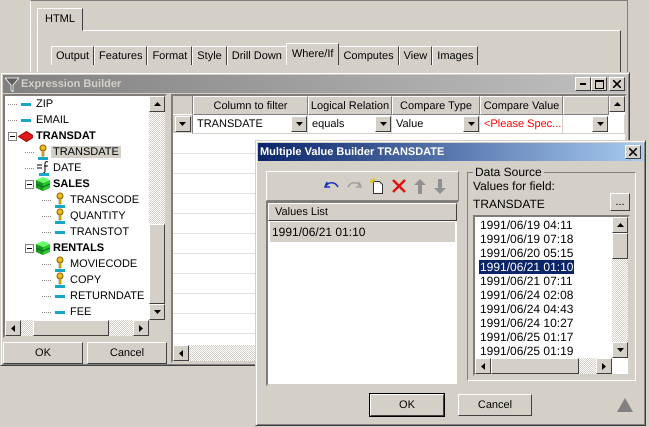 This screenshot has height=427, width=649. Describe the element at coordinates (43, 184) in the screenshot. I see `table-icon` at that location.